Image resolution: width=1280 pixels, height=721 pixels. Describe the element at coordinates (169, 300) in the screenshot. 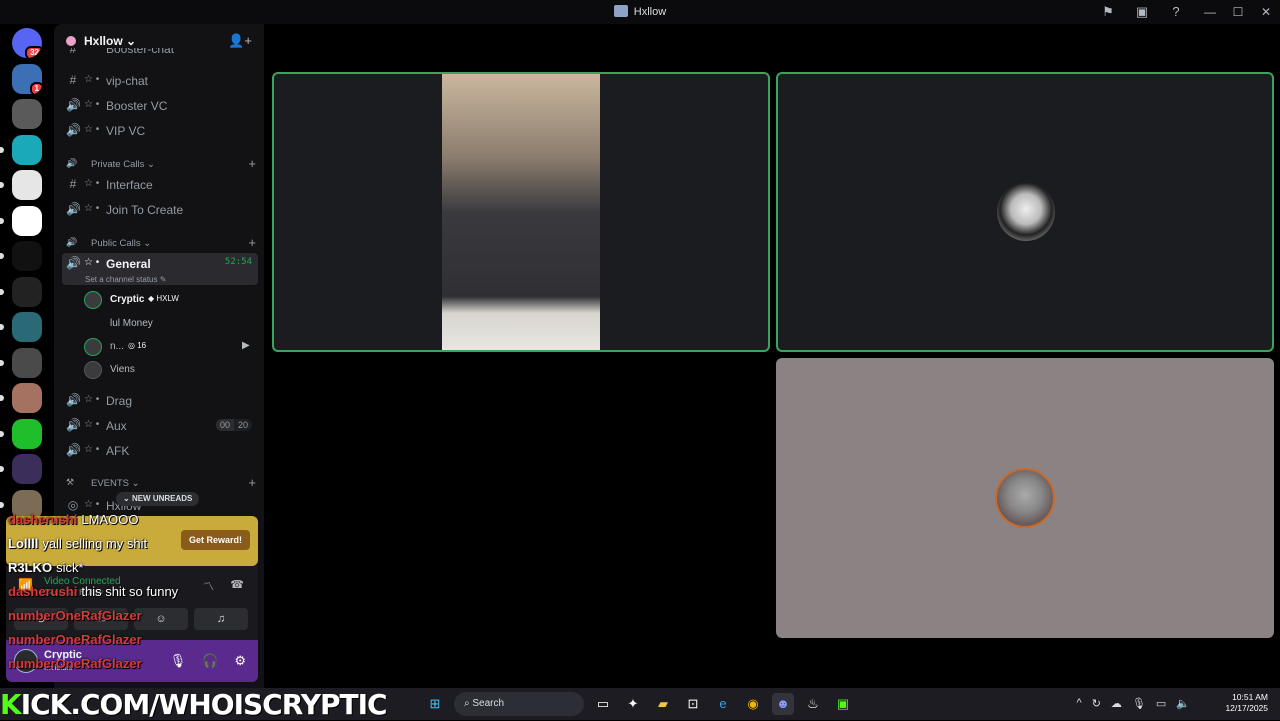

I see `voice-user: Cryptic ◆ HXLW` at that location.